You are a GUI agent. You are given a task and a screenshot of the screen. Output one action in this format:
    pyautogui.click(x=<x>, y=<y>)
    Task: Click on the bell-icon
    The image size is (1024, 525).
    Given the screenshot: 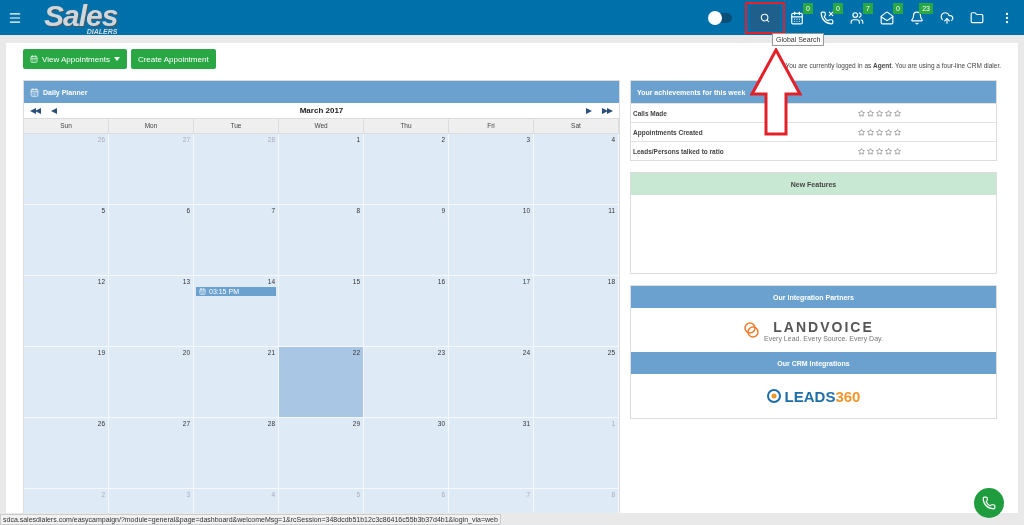 What is the action you would take?
    pyautogui.click(x=917, y=17)
    